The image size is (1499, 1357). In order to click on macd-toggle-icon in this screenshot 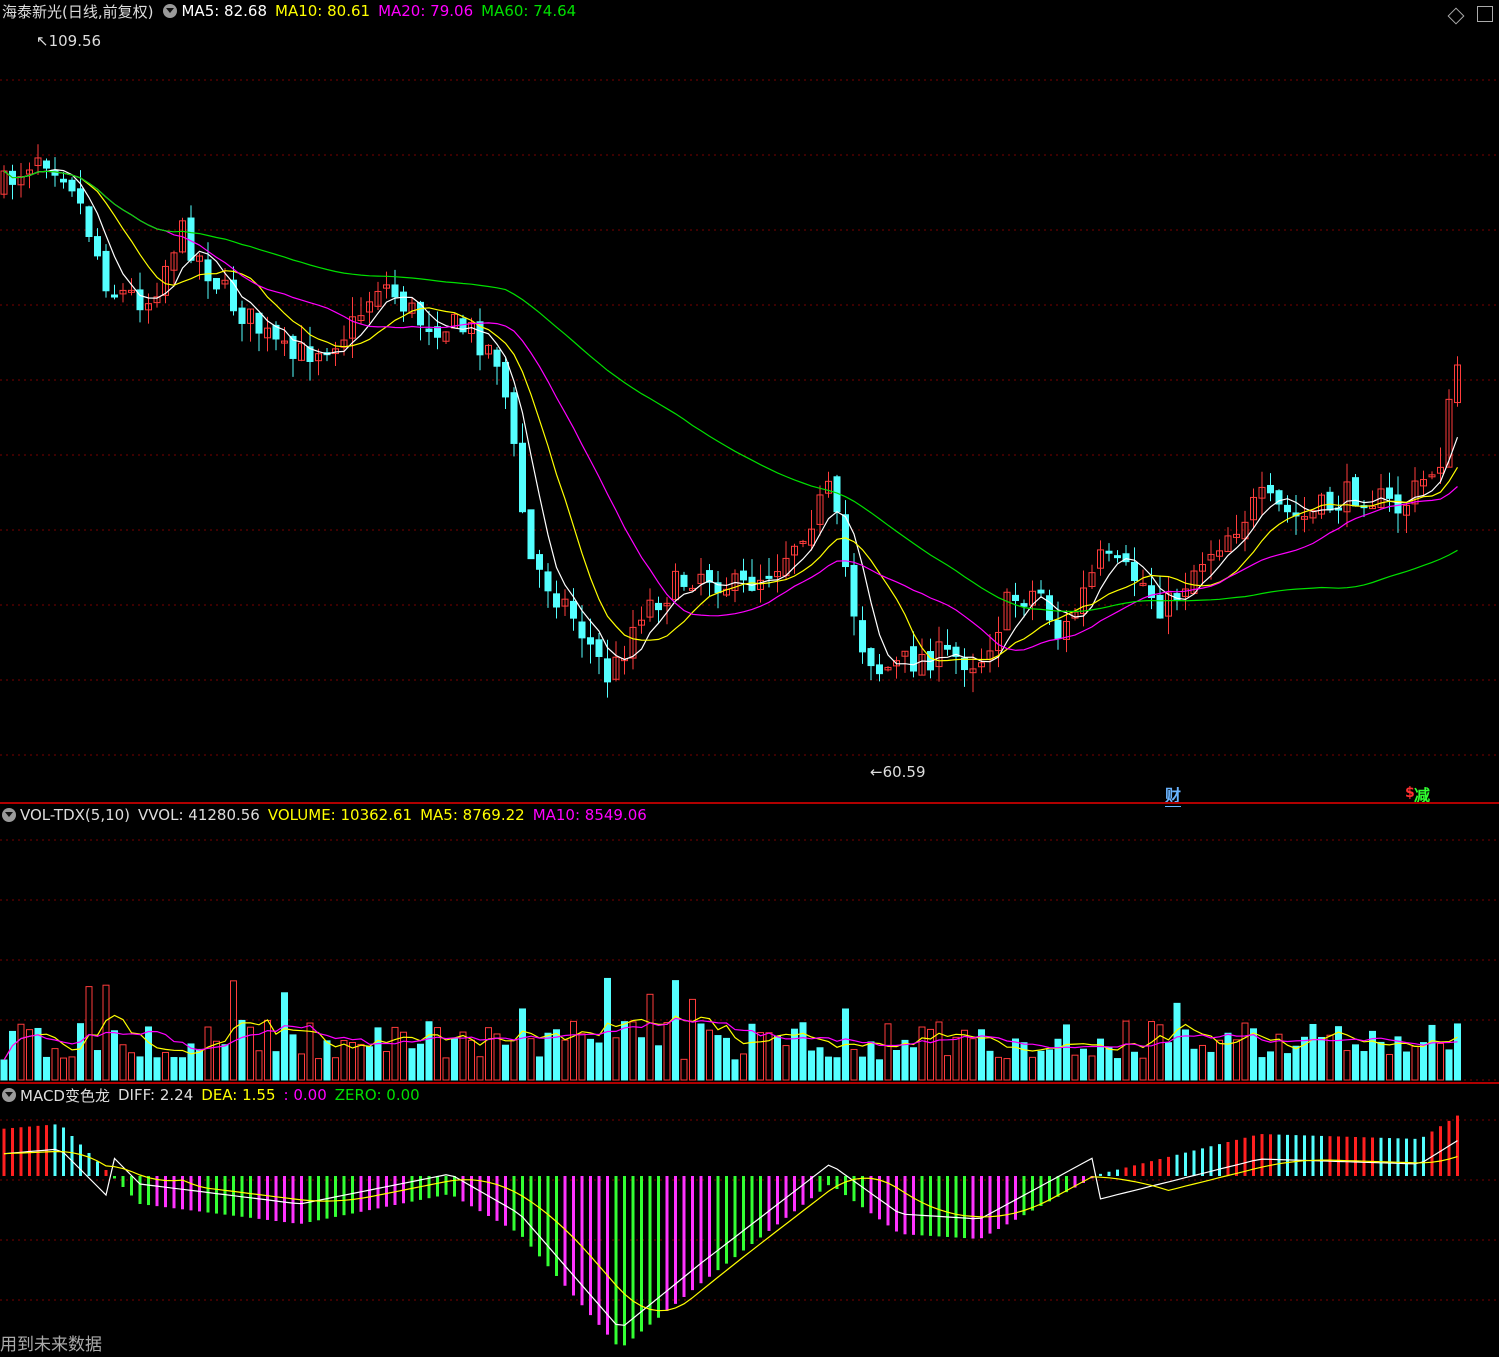, I will do `click(9, 1095)`.